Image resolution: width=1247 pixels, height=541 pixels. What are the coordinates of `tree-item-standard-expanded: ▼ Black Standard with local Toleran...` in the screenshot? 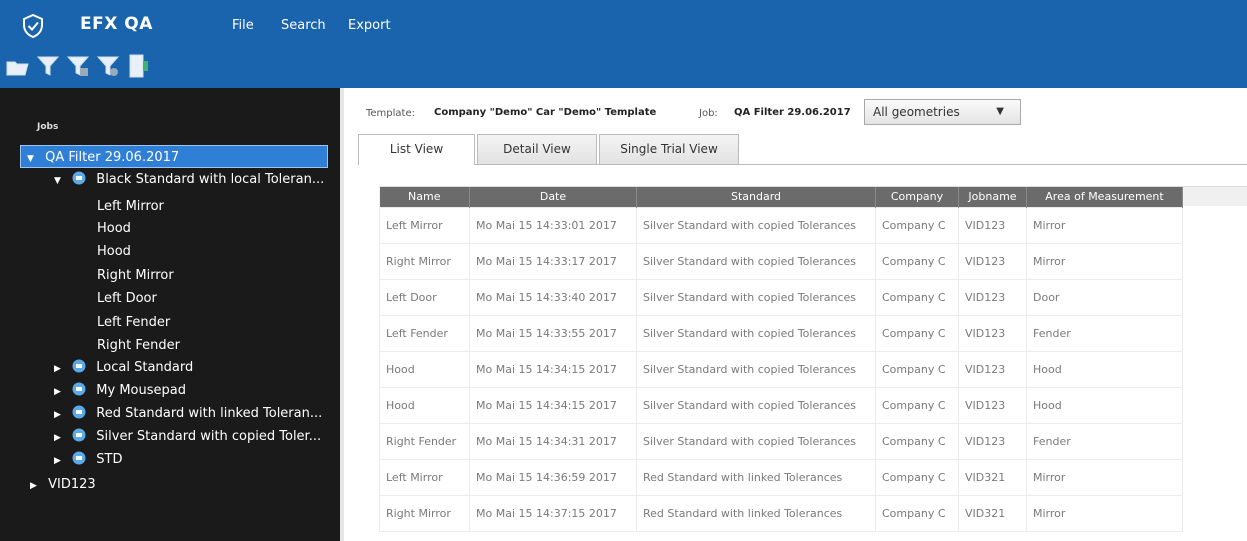 It's located at (189, 179).